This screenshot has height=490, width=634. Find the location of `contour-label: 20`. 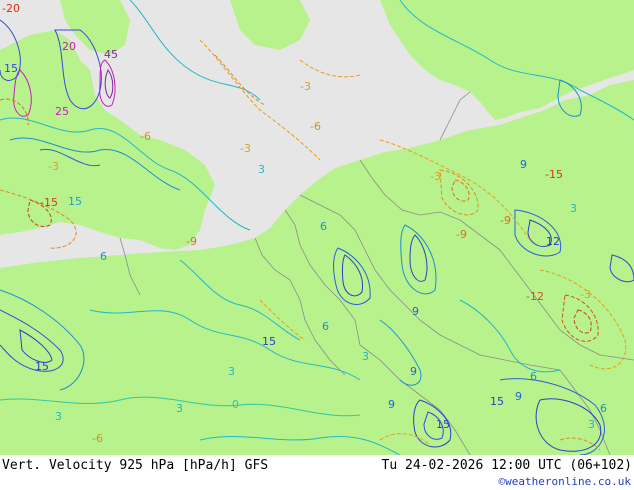

contour-label: 20 is located at coordinates (69, 46).